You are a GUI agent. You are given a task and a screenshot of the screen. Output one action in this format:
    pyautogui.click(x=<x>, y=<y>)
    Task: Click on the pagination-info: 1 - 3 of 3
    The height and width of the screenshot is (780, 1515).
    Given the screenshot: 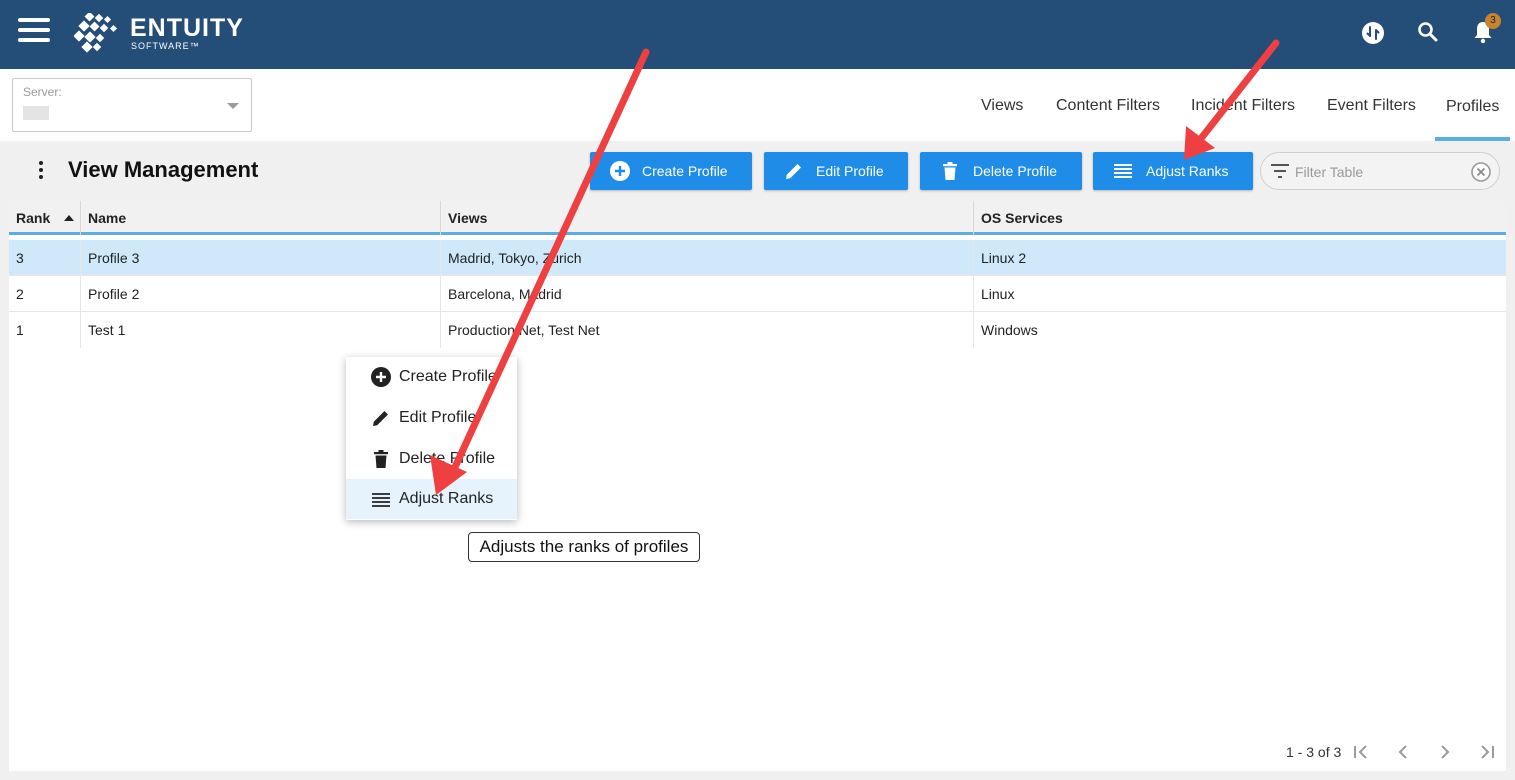 What is the action you would take?
    pyautogui.click(x=1314, y=752)
    